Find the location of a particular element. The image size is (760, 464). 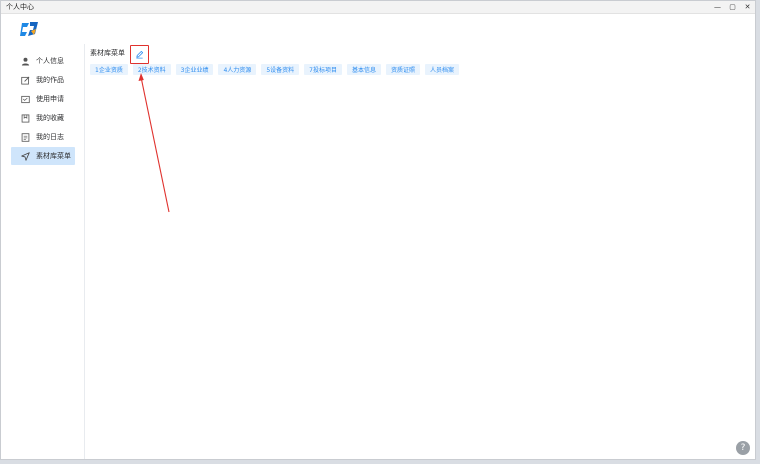

minimize-button: — is located at coordinates (717, 7).